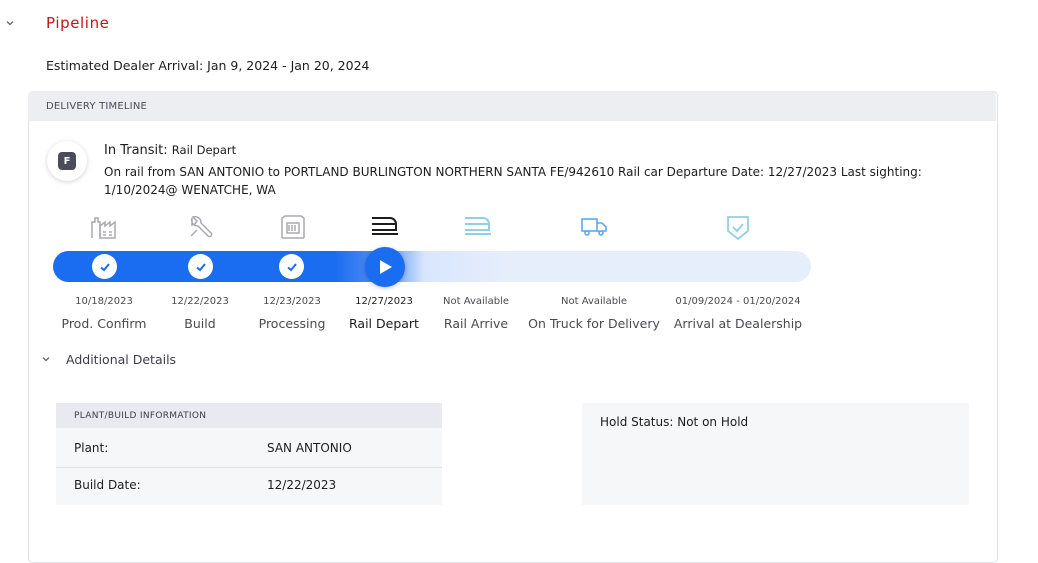  What do you see at coordinates (10, 23) in the screenshot?
I see `collapse-chevron-icon` at bounding box center [10, 23].